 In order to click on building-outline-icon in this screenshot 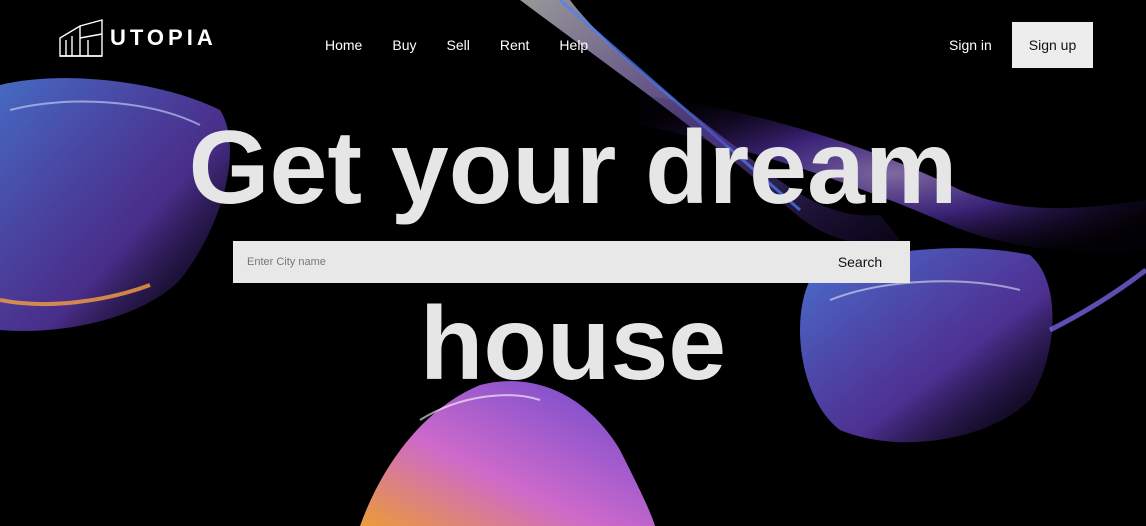, I will do `click(81, 38)`.